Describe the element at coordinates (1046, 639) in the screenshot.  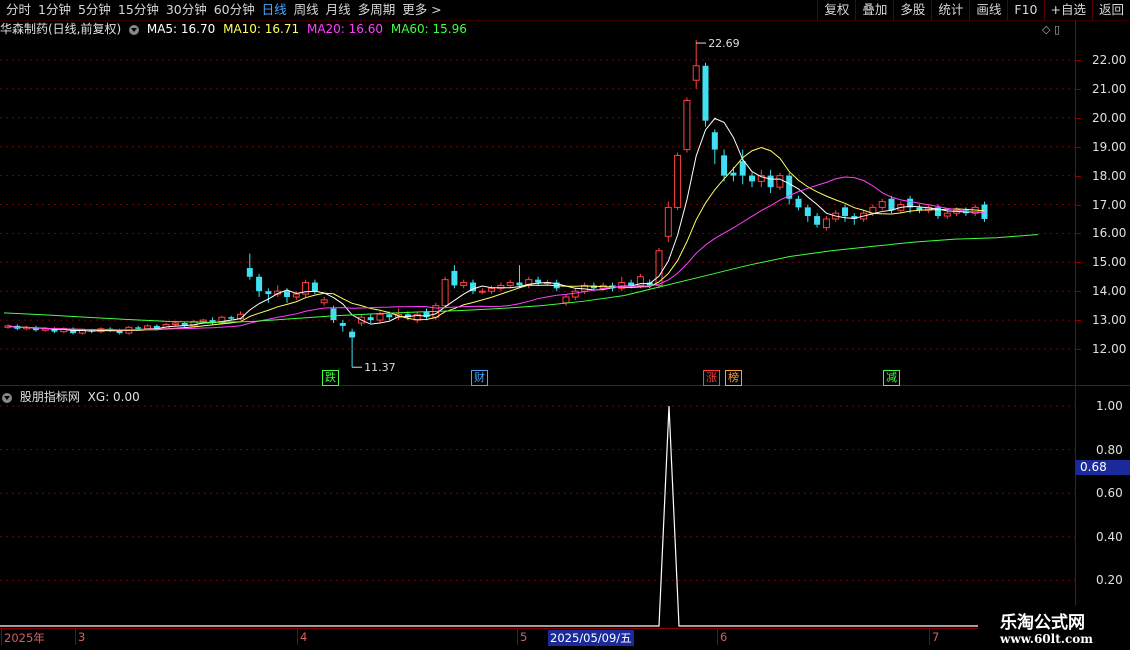
I see `watermark-url: www.60lt.com` at that location.